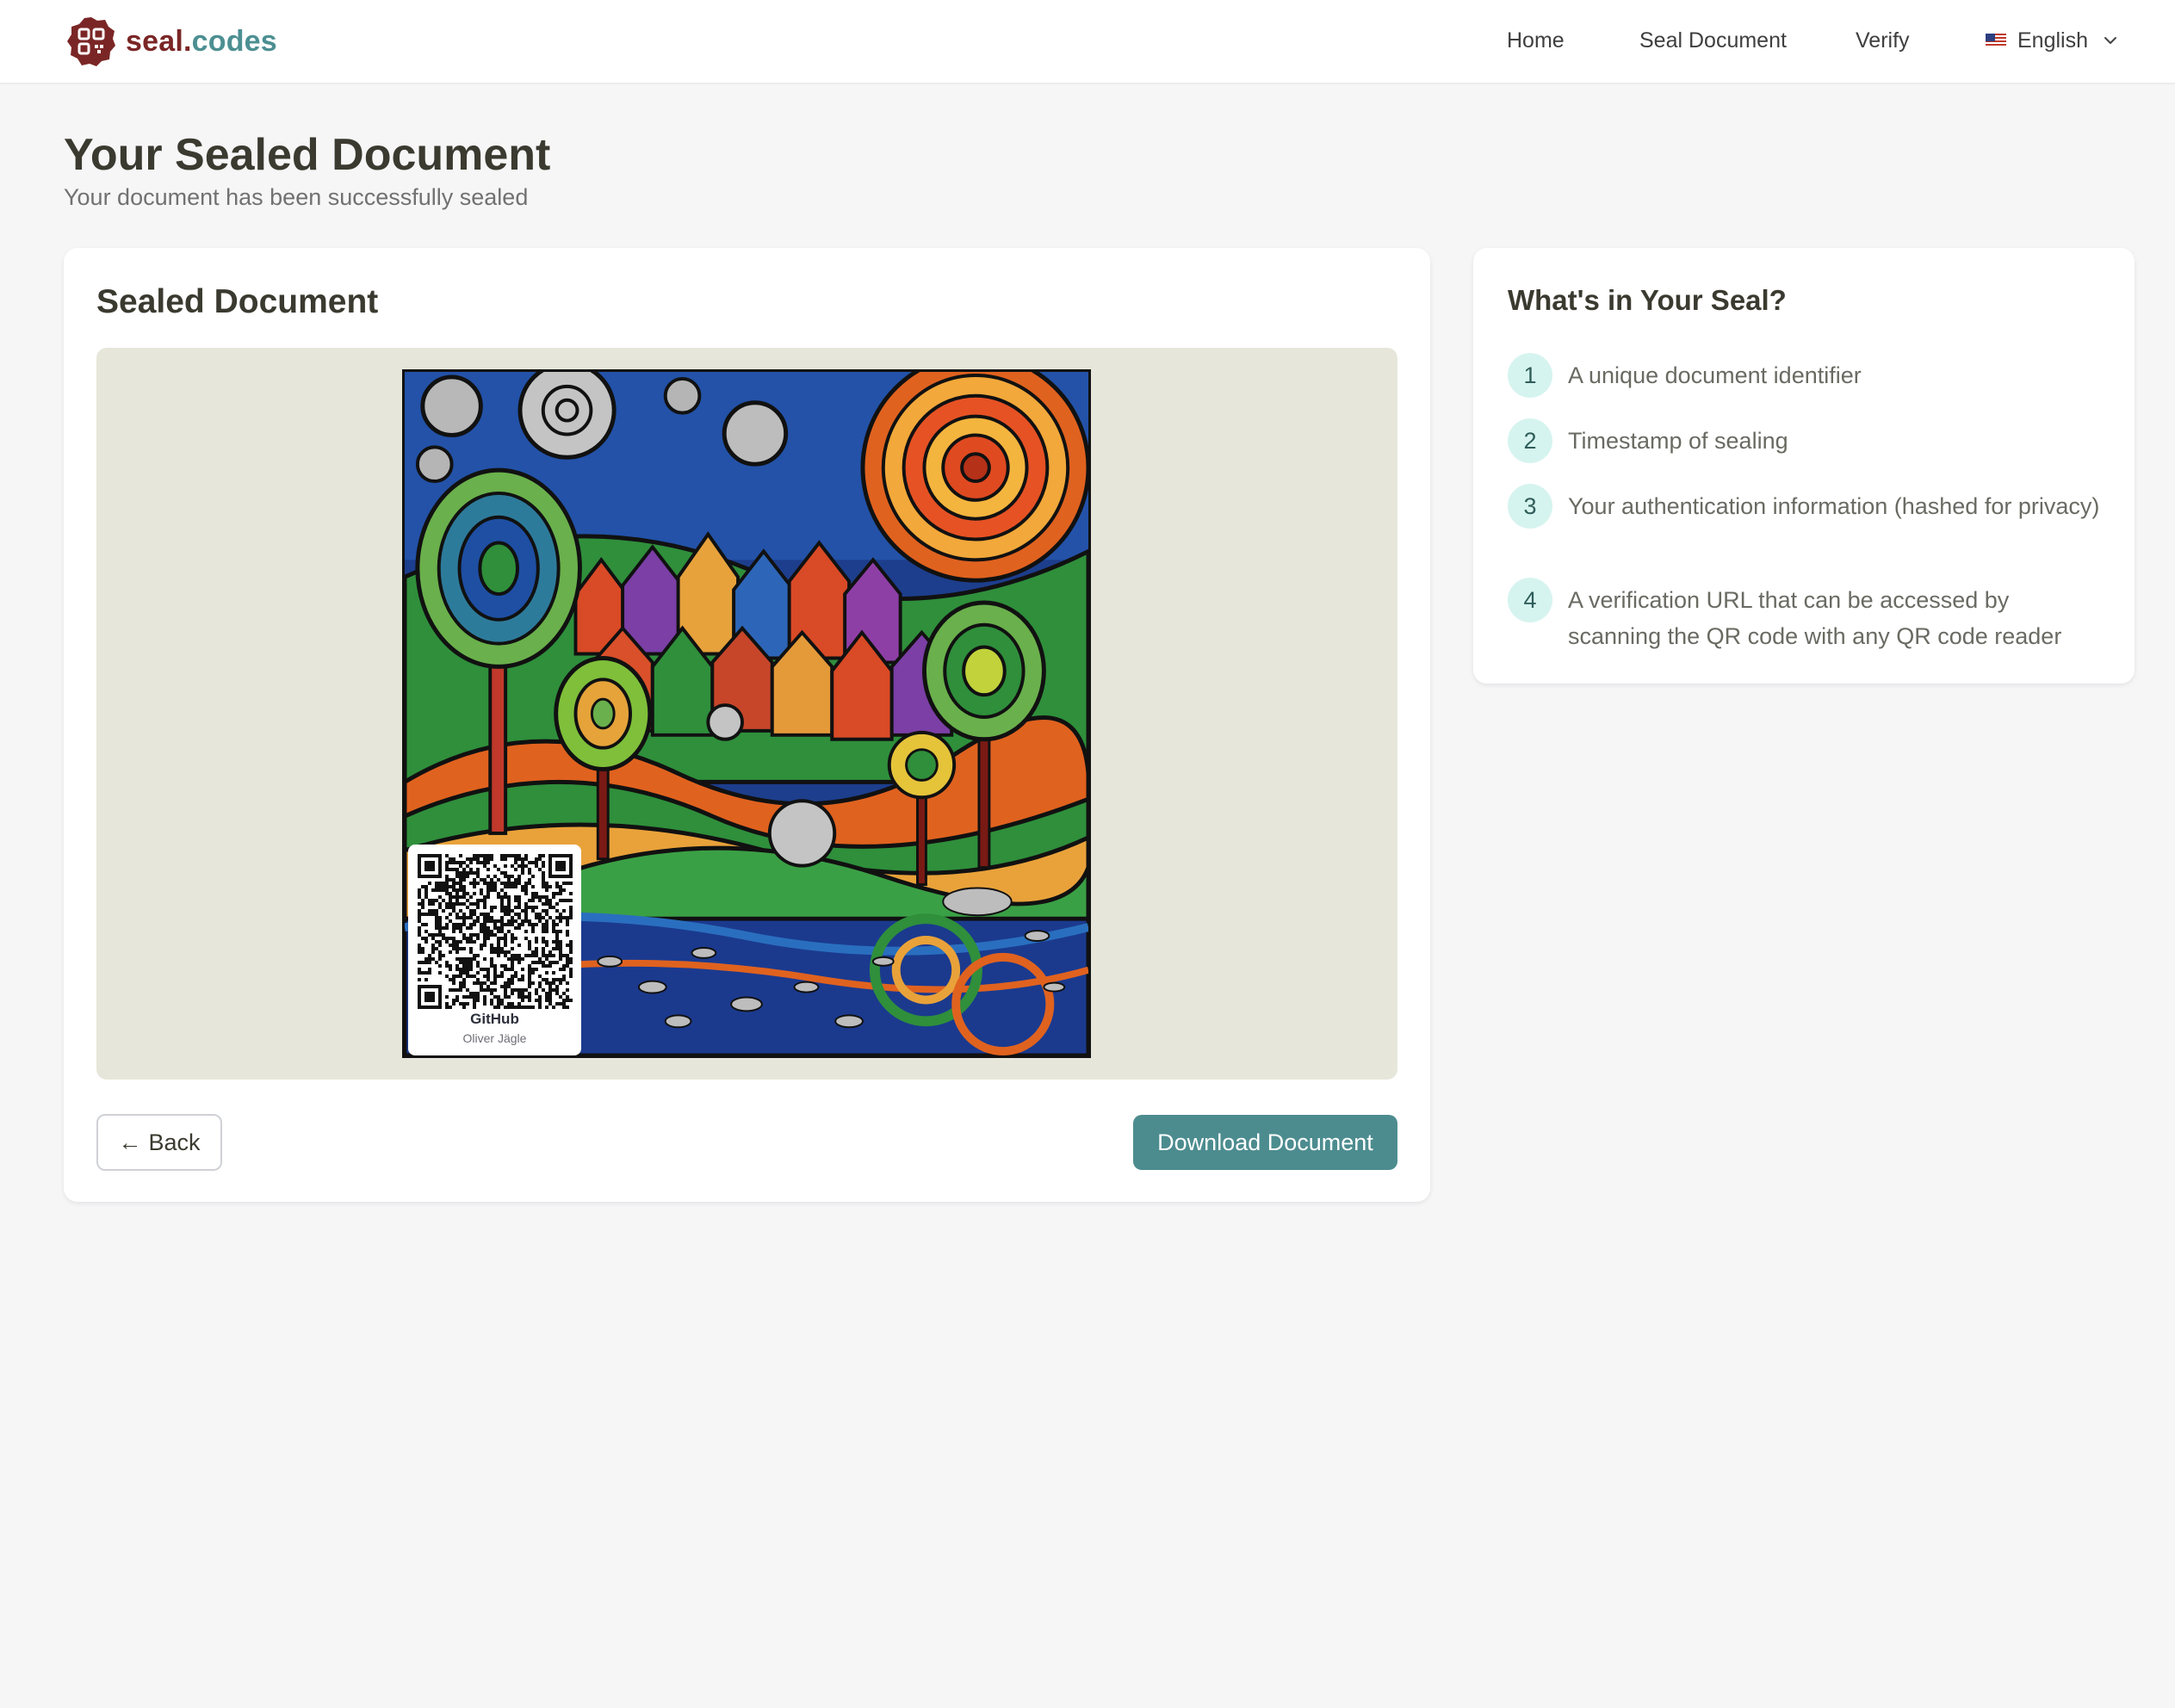  I want to click on info-list-item: 1 A unique document identifier, so click(1809, 375).